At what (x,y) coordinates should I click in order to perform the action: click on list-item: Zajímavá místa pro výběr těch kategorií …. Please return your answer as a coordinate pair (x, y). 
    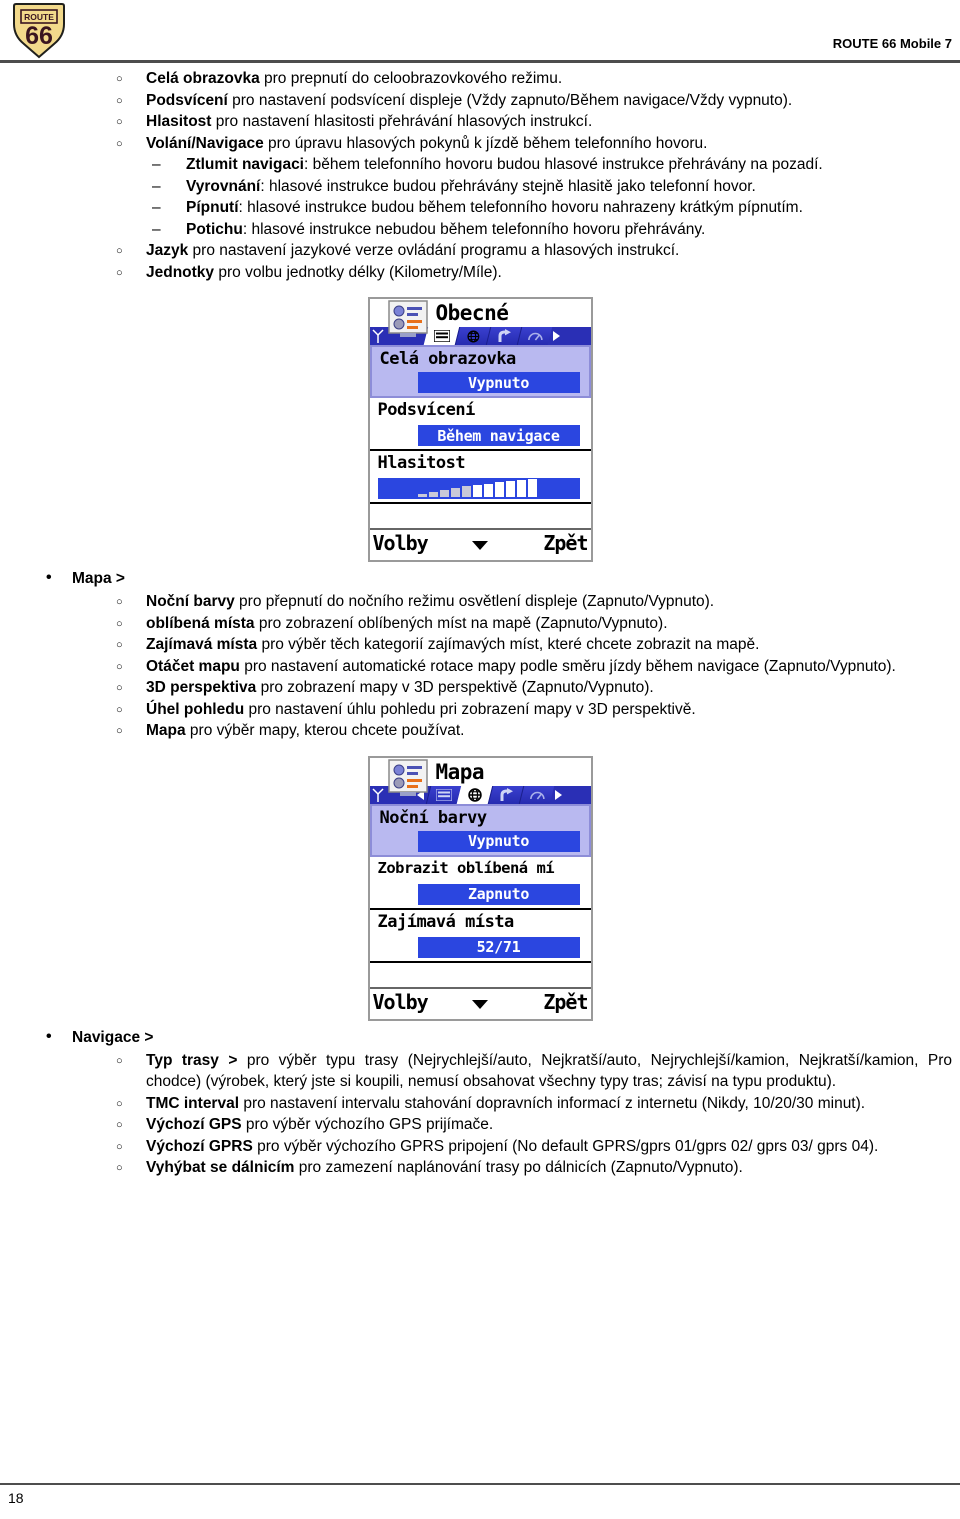
    Looking at the image, I should click on (480, 645).